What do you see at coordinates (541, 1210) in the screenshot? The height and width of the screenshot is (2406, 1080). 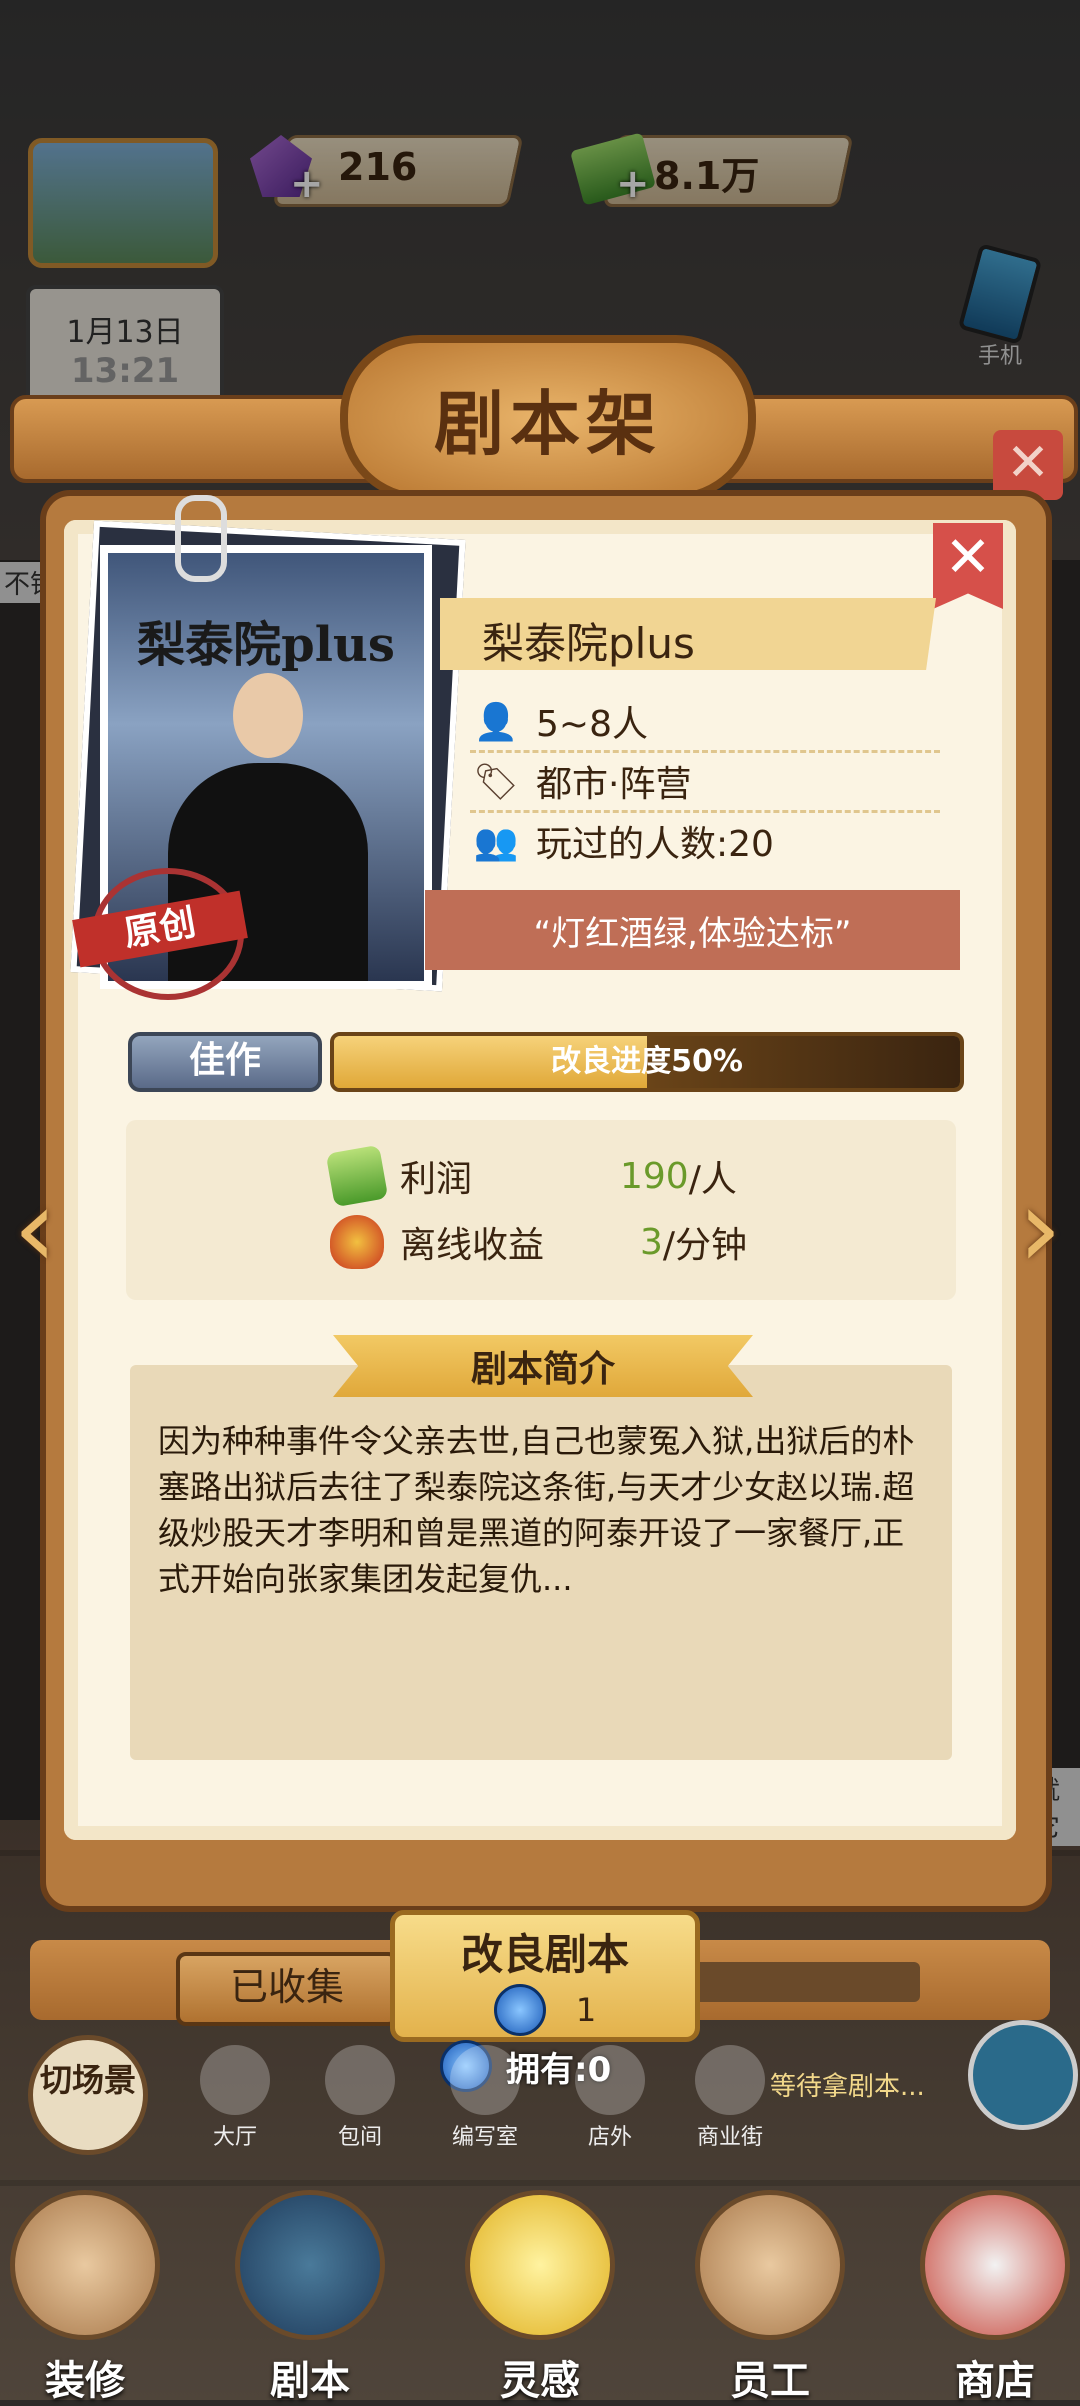 I see `stats-panel` at bounding box center [541, 1210].